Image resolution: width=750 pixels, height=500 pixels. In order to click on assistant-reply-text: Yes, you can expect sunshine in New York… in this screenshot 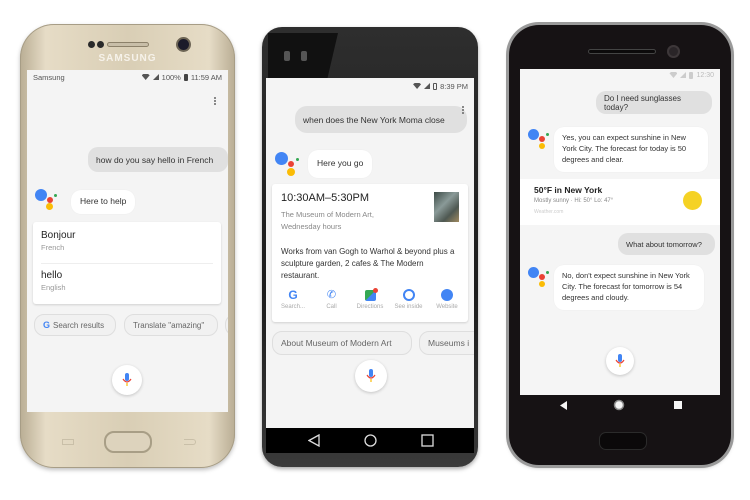, I will do `click(624, 148)`.